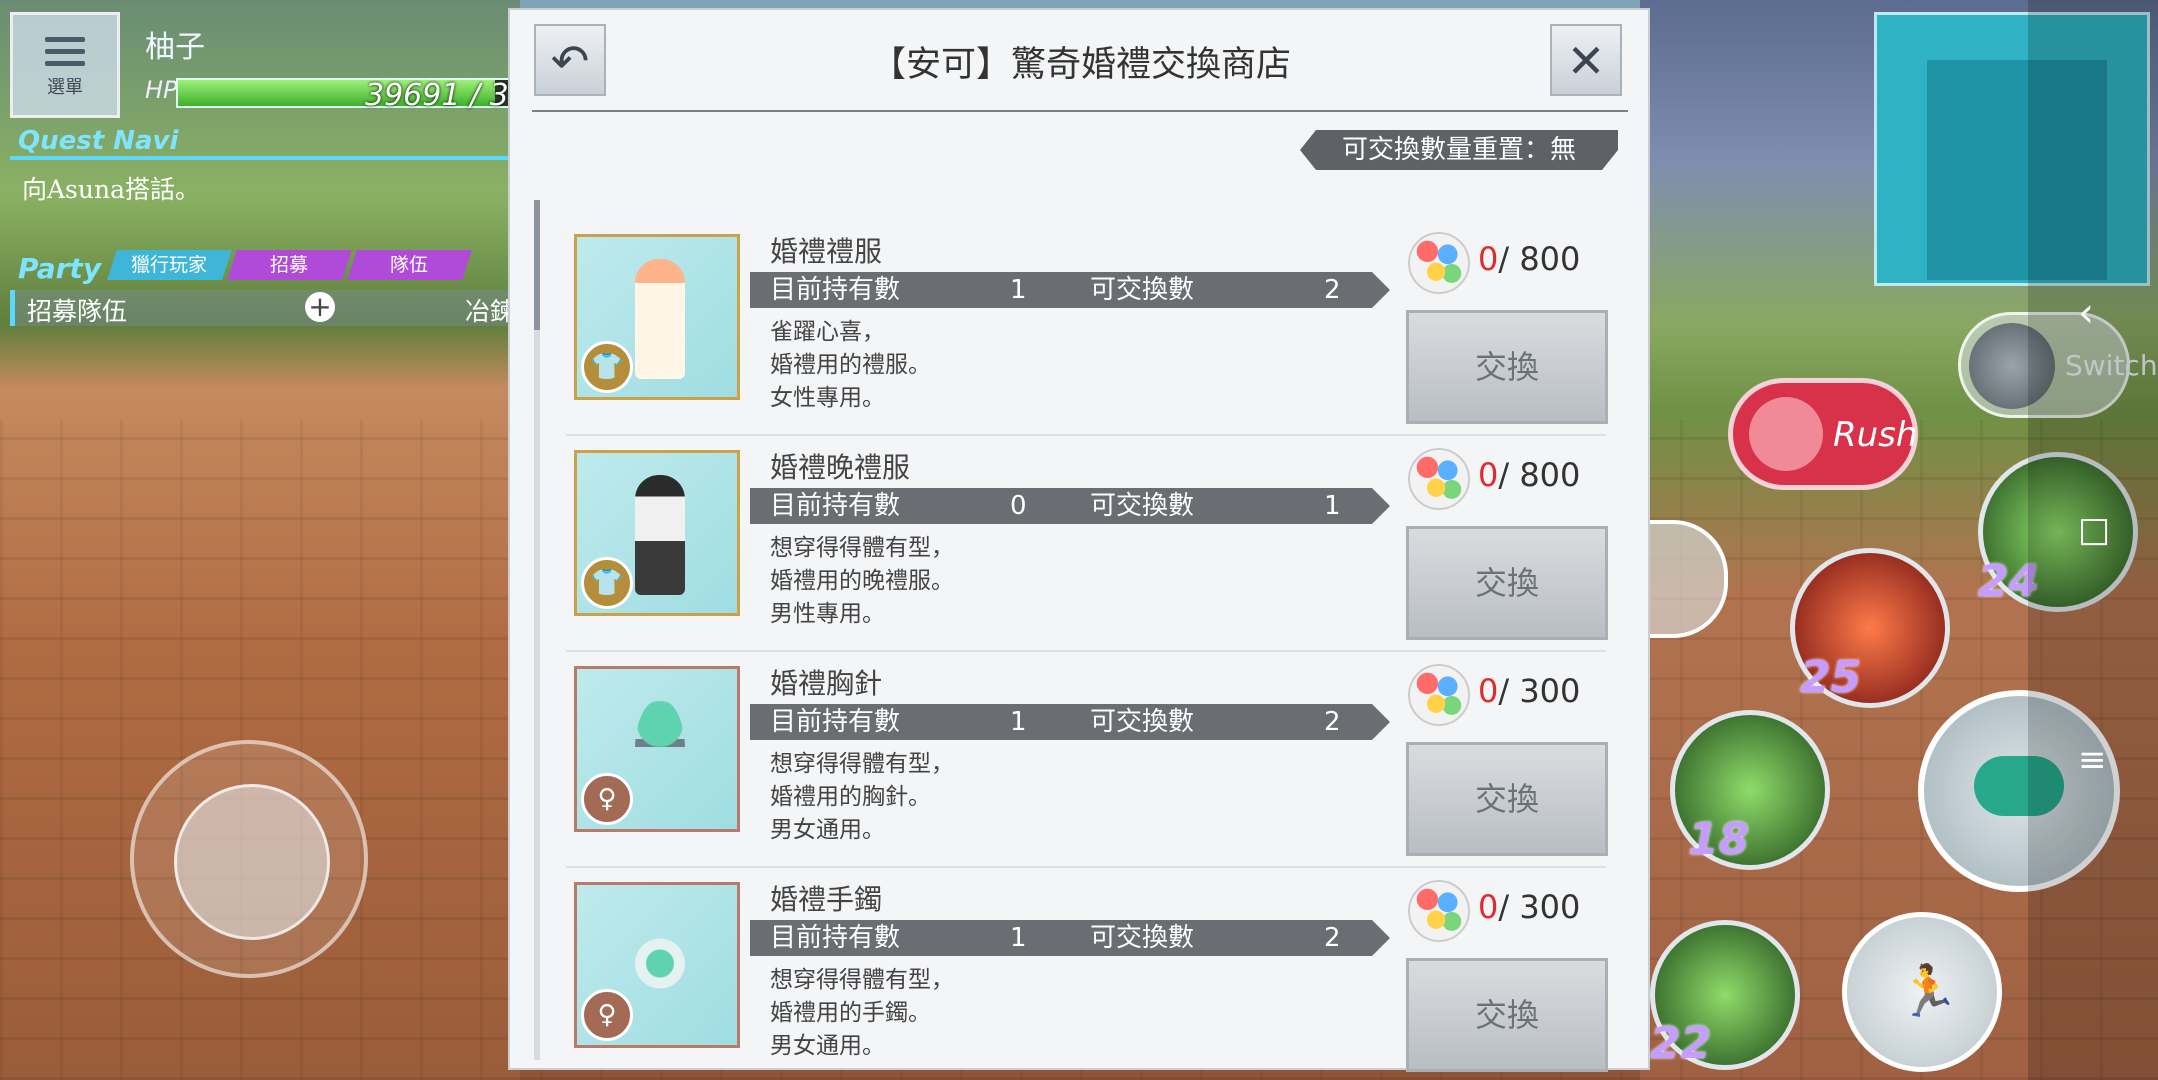 This screenshot has width=2158, height=1080. Describe the element at coordinates (252, 862) in the screenshot. I see `joystick-knob` at that location.